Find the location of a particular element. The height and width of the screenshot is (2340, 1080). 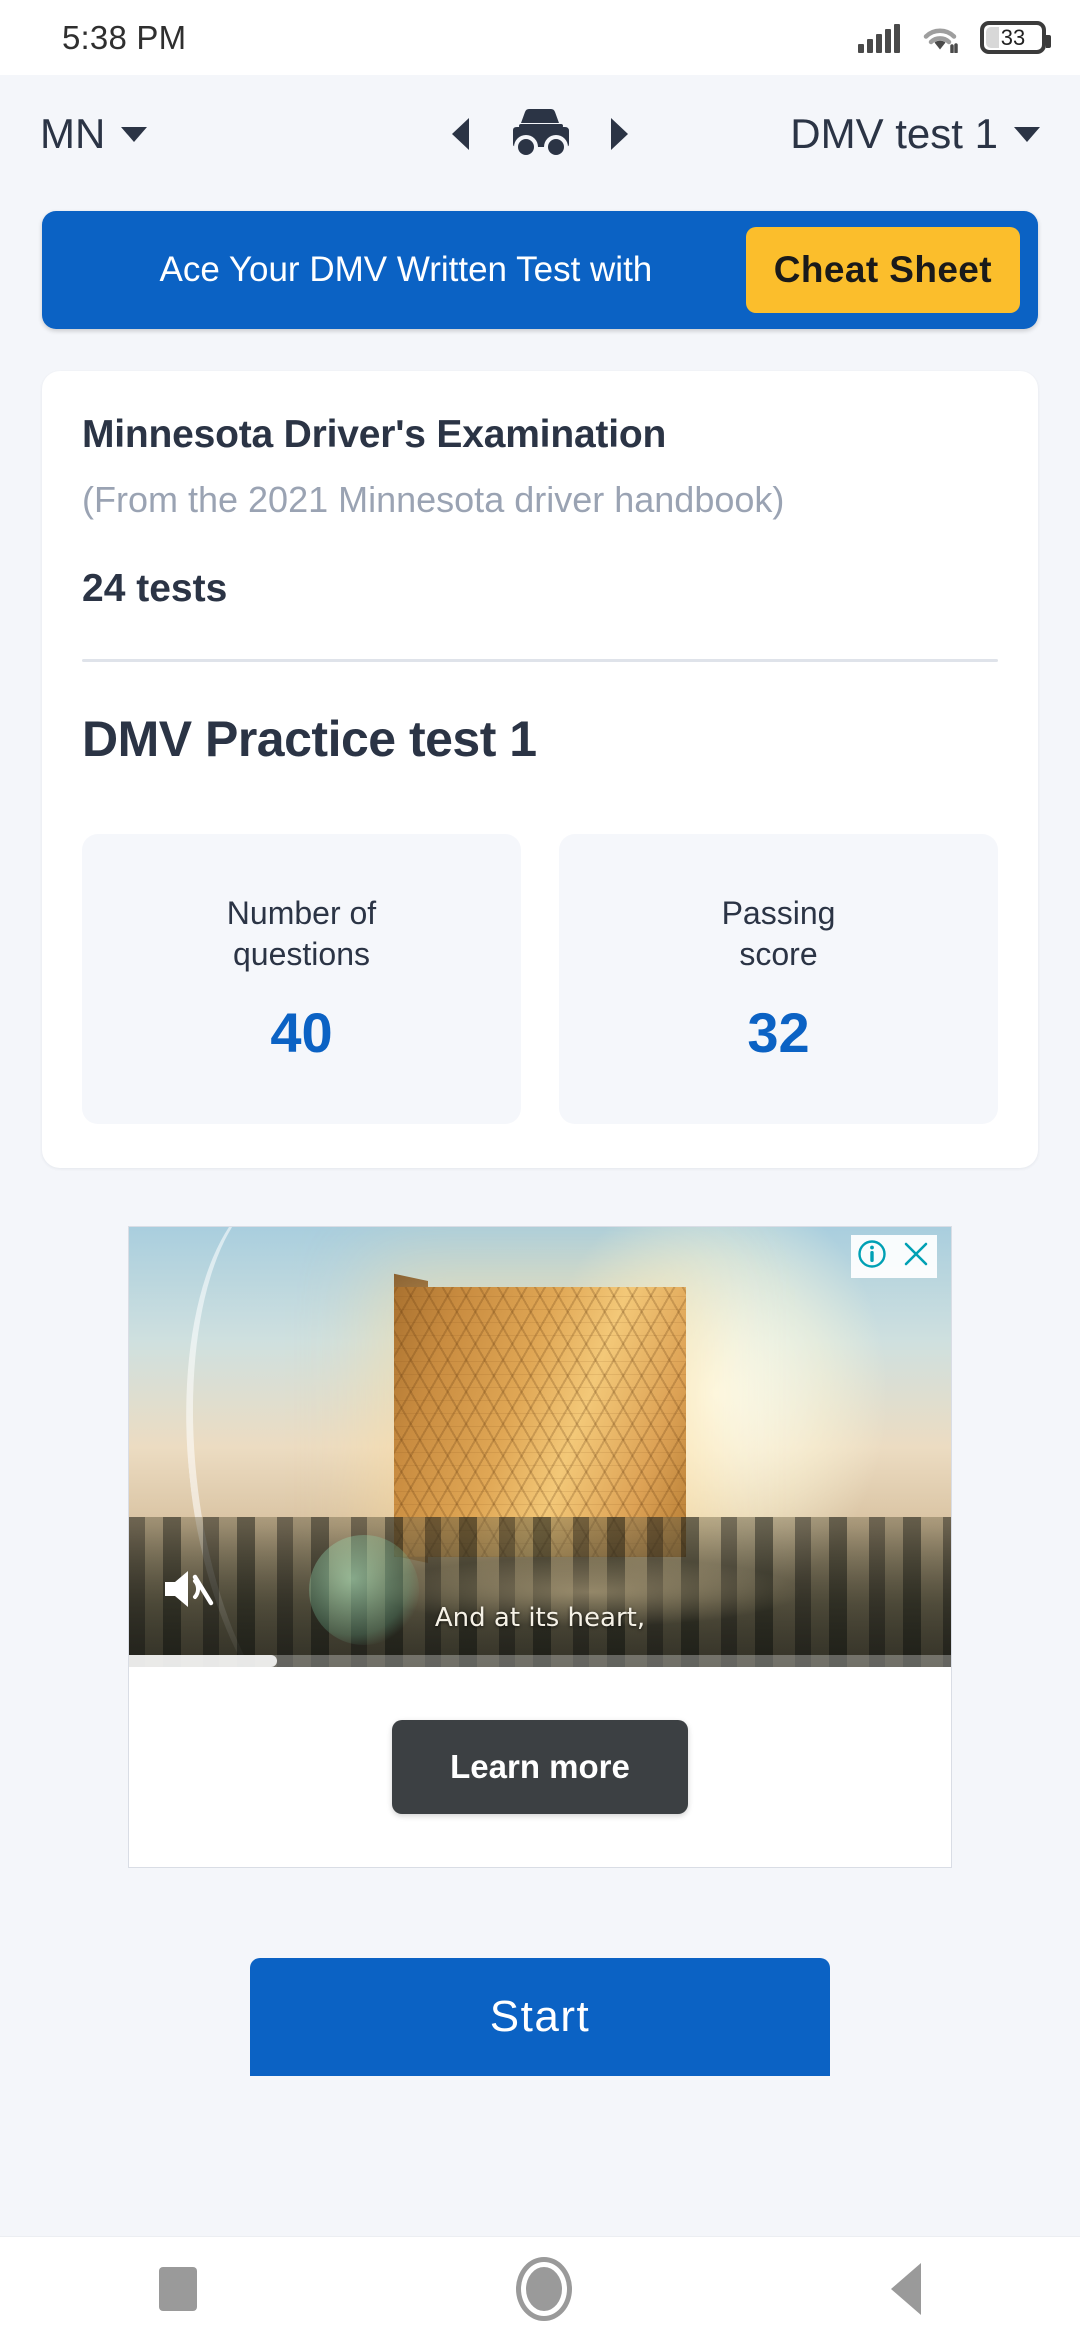

practice-test-title: DMV Practice test 1 is located at coordinates (309, 739).